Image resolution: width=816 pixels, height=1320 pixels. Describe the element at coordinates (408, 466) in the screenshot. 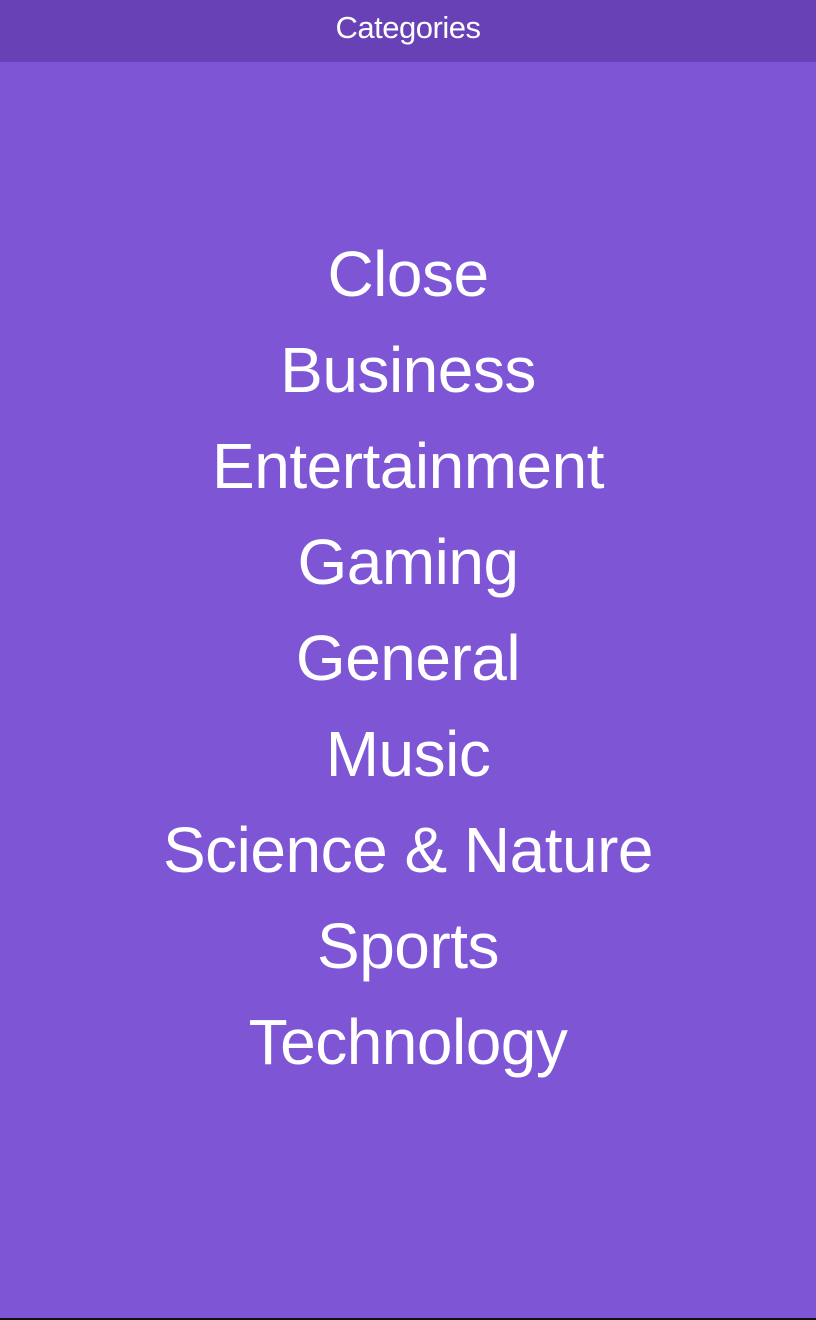

I see `category-item-entertainment: Entertainment` at that location.